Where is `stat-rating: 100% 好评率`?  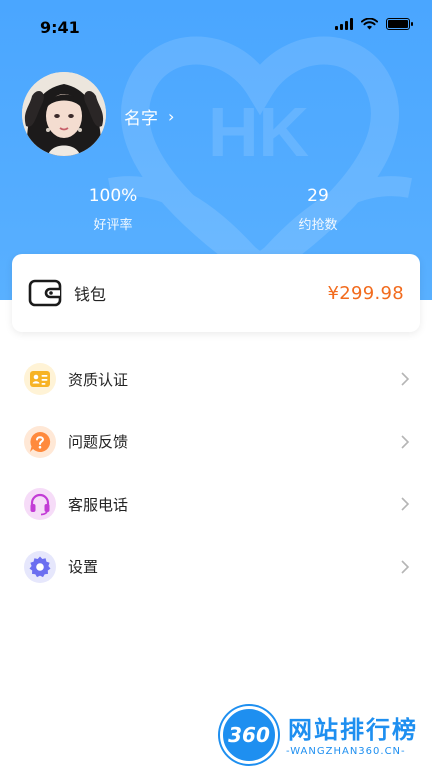
stat-rating: 100% 好评率 is located at coordinates (113, 209).